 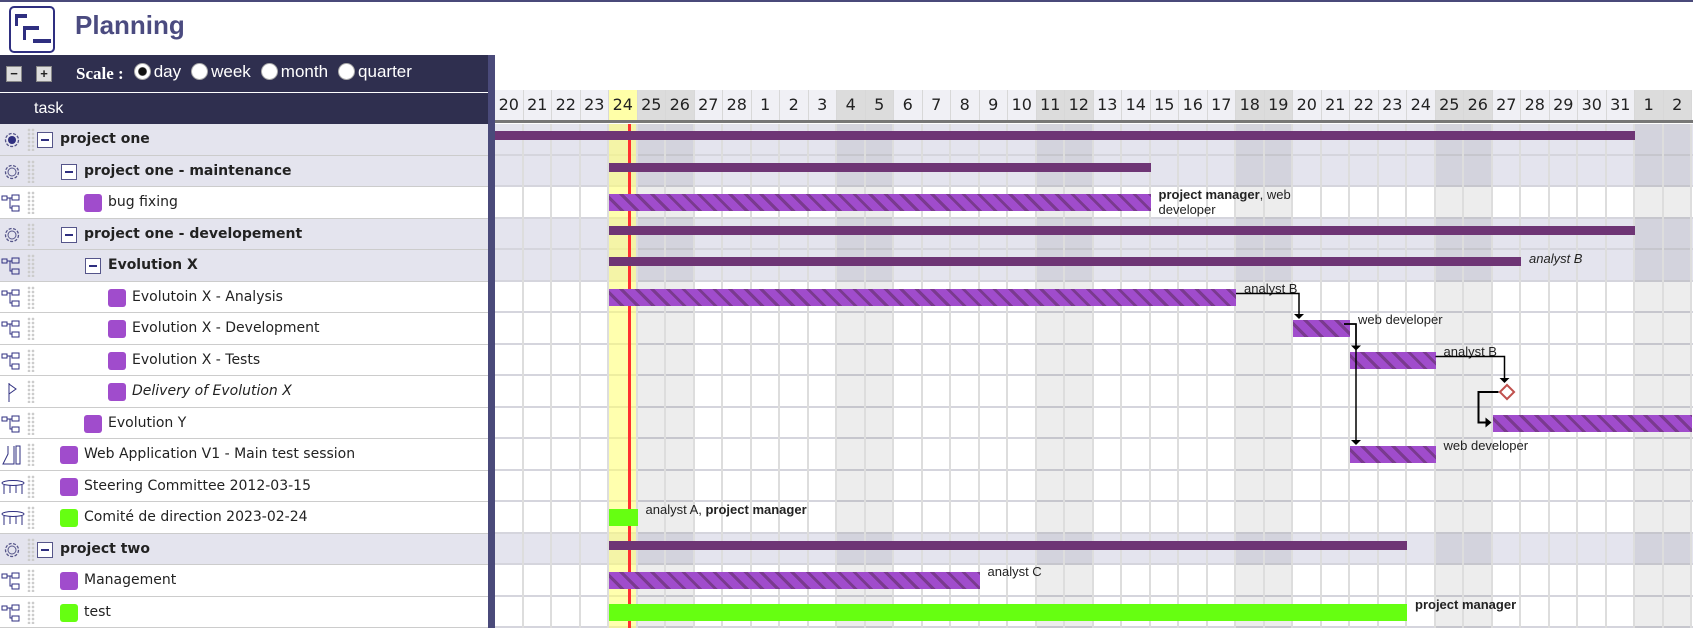 What do you see at coordinates (244, 486) in the screenshot?
I see `task-row: Steering Committee 2012-03-15` at bounding box center [244, 486].